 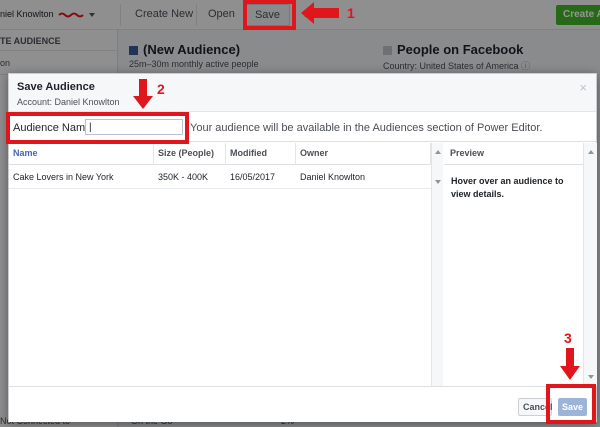 I want to click on step-number-2: 2, so click(x=161, y=89).